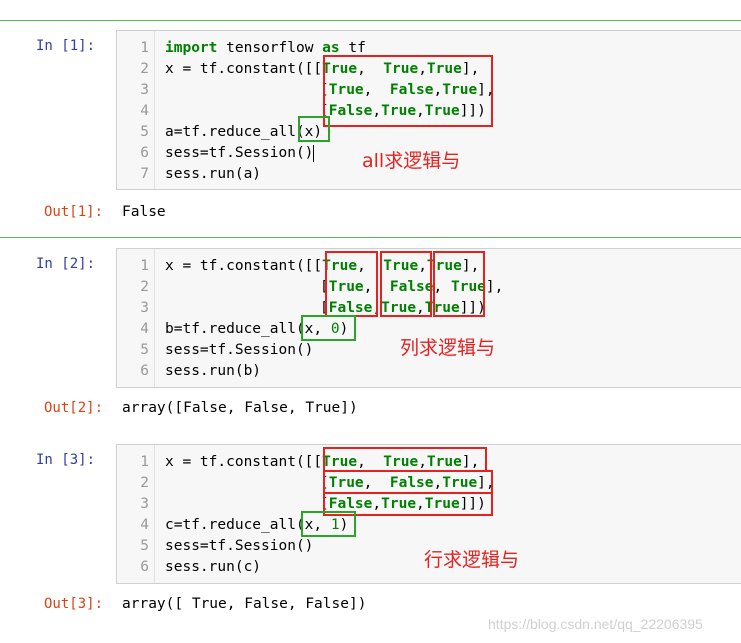 The width and height of the screenshot is (741, 643). What do you see at coordinates (66, 460) in the screenshot?
I see `in-prompt: In [3]:` at bounding box center [66, 460].